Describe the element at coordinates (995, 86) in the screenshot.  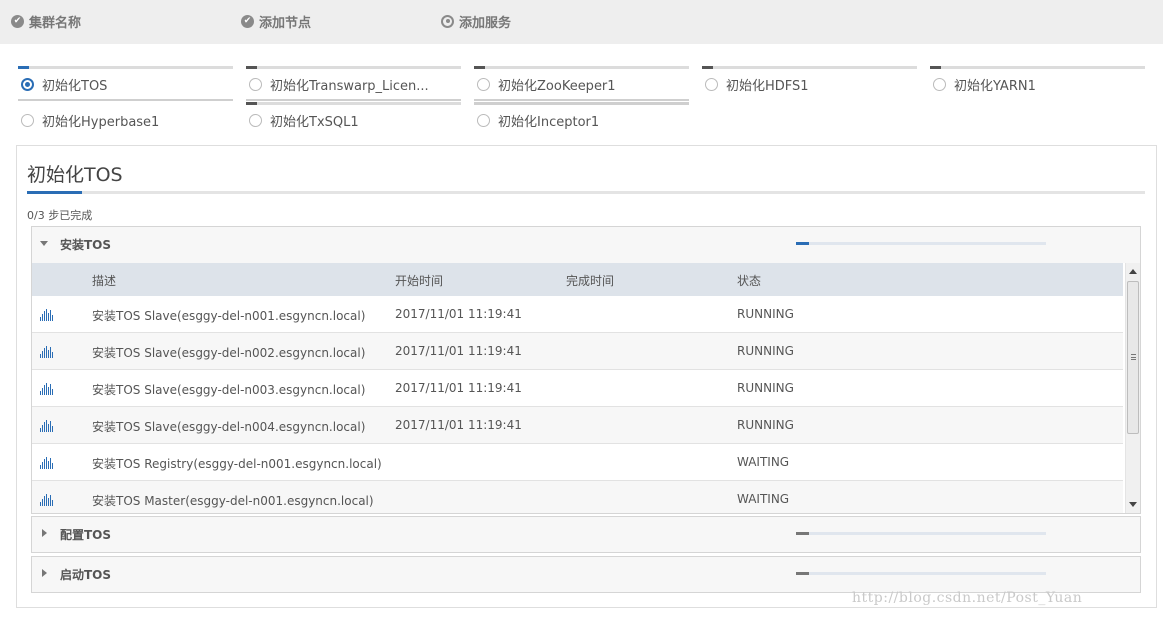
I see `service-tab-label: 初始化YARN1` at that location.